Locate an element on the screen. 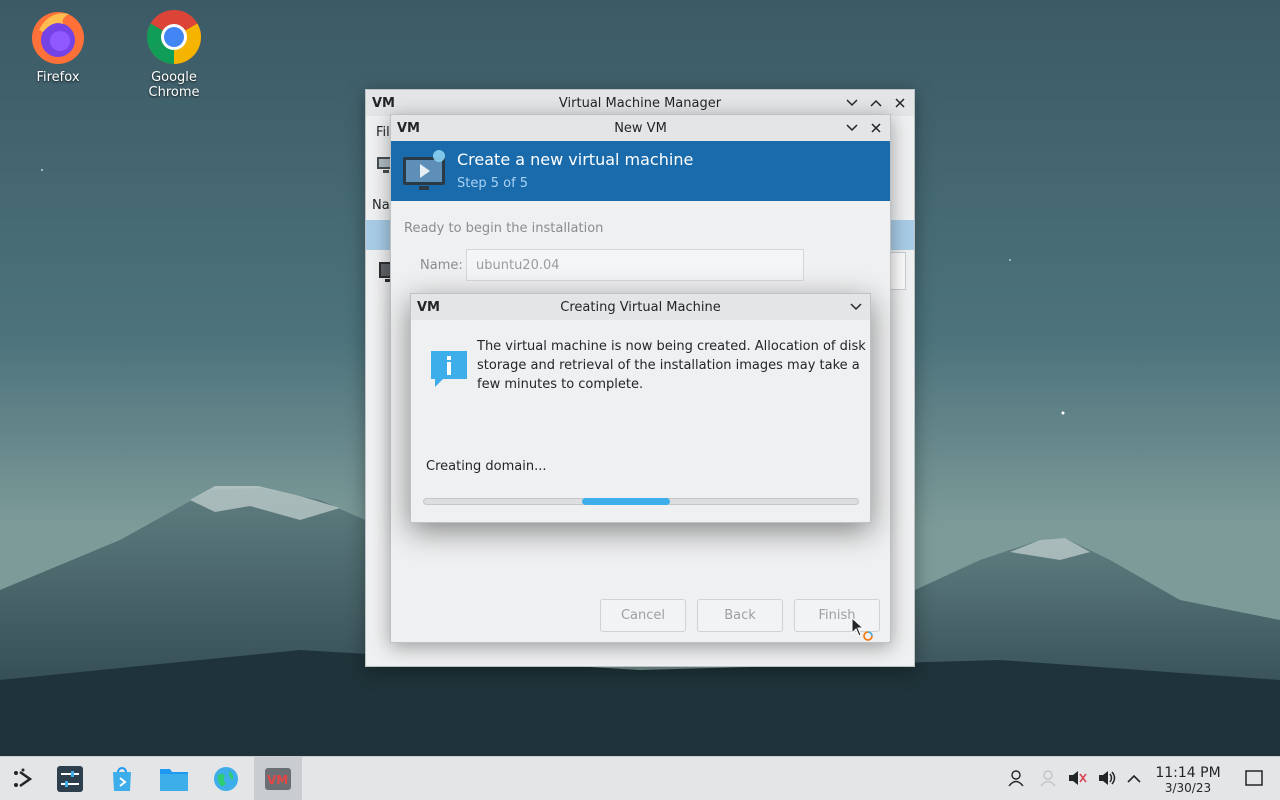  new-vm-monitor-icon is located at coordinates (425, 173).